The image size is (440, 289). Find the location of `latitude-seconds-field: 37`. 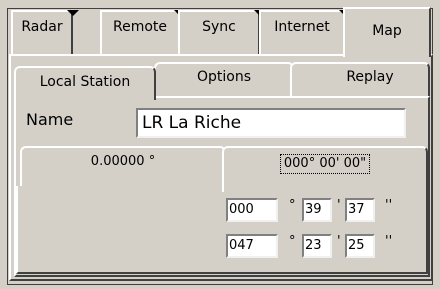

latitude-seconds-field: 37 is located at coordinates (360, 210).